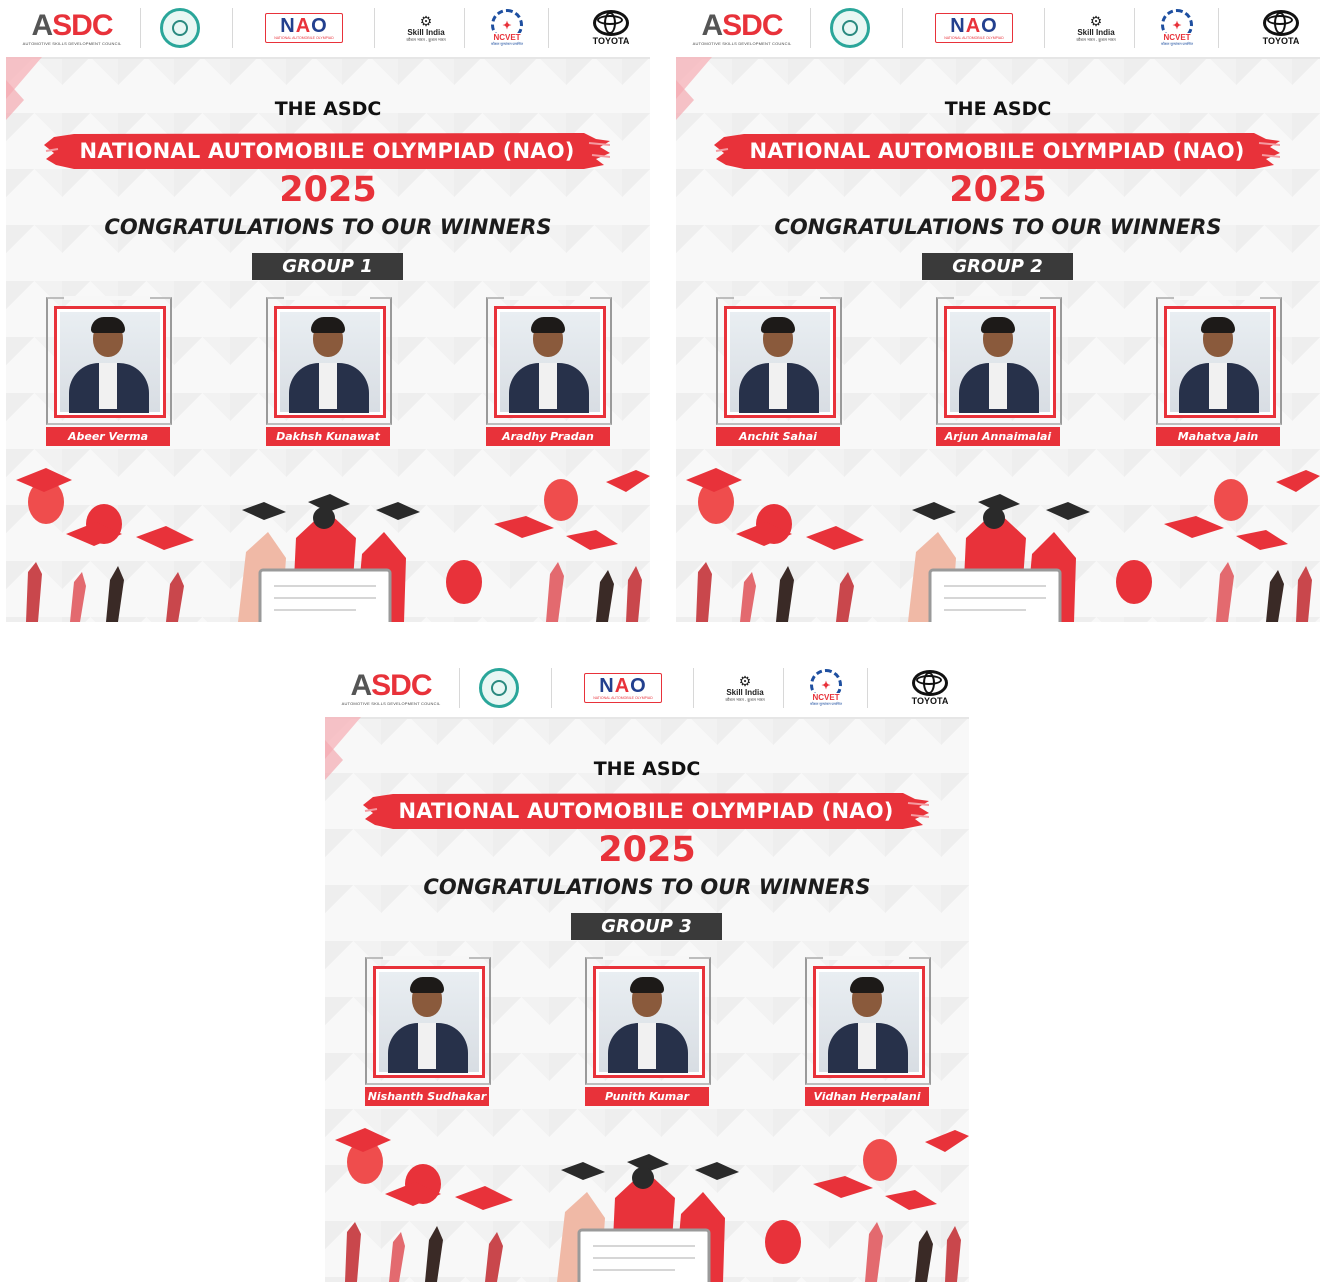  I want to click on winner-name: Abeer Verma, so click(108, 436).